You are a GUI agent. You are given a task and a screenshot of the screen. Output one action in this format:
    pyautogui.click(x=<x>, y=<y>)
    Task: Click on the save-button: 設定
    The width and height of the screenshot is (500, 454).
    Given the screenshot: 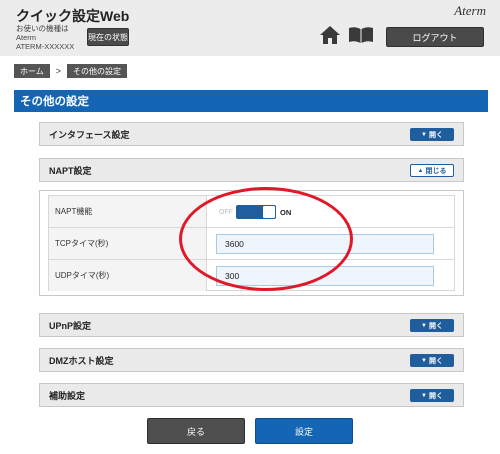 What is the action you would take?
    pyautogui.click(x=304, y=431)
    